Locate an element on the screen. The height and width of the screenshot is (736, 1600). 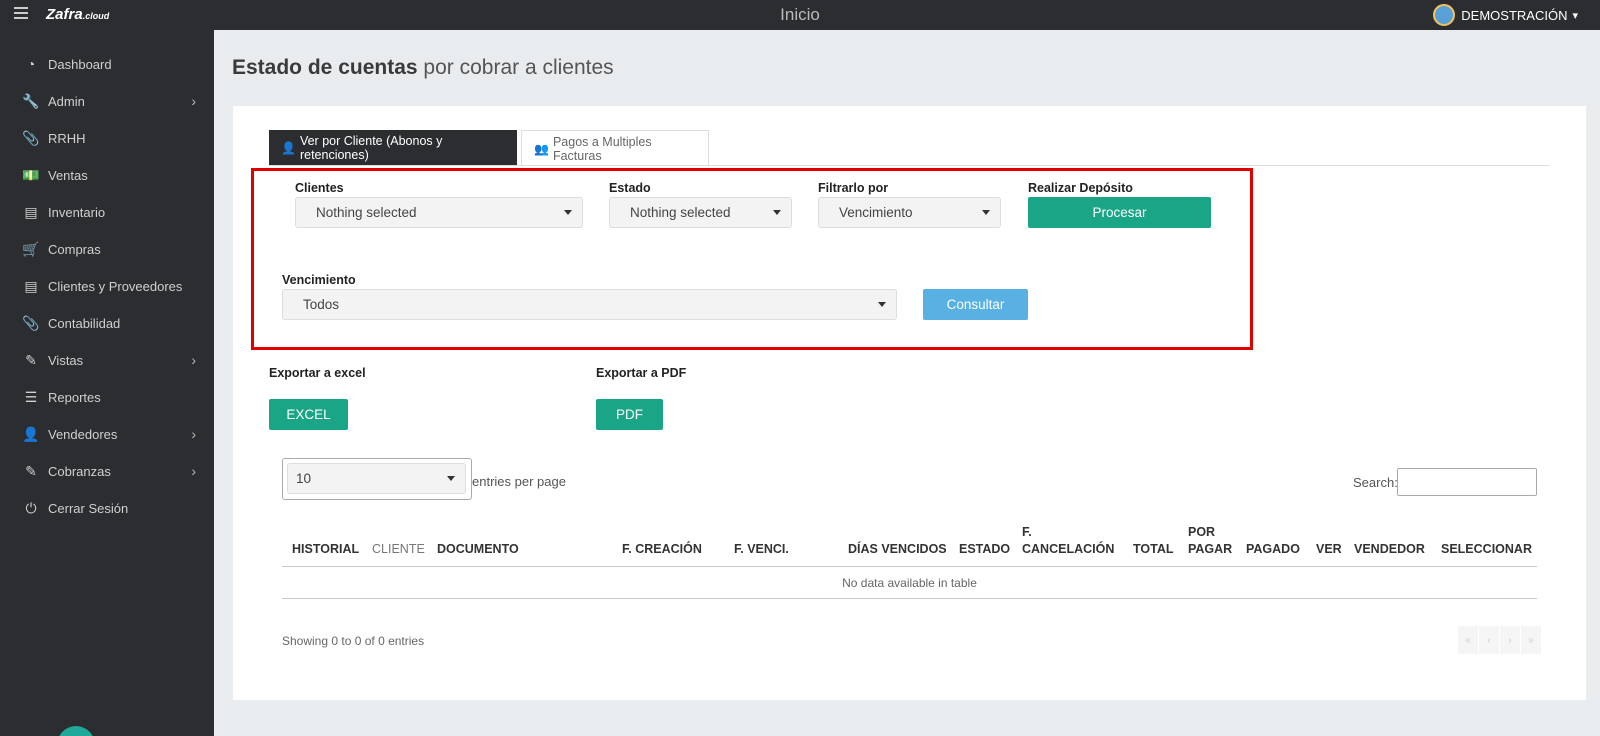
tab-ver-por-cliente: 👤 Ver por Cliente (Abonos y retenciones) is located at coordinates (393, 148).